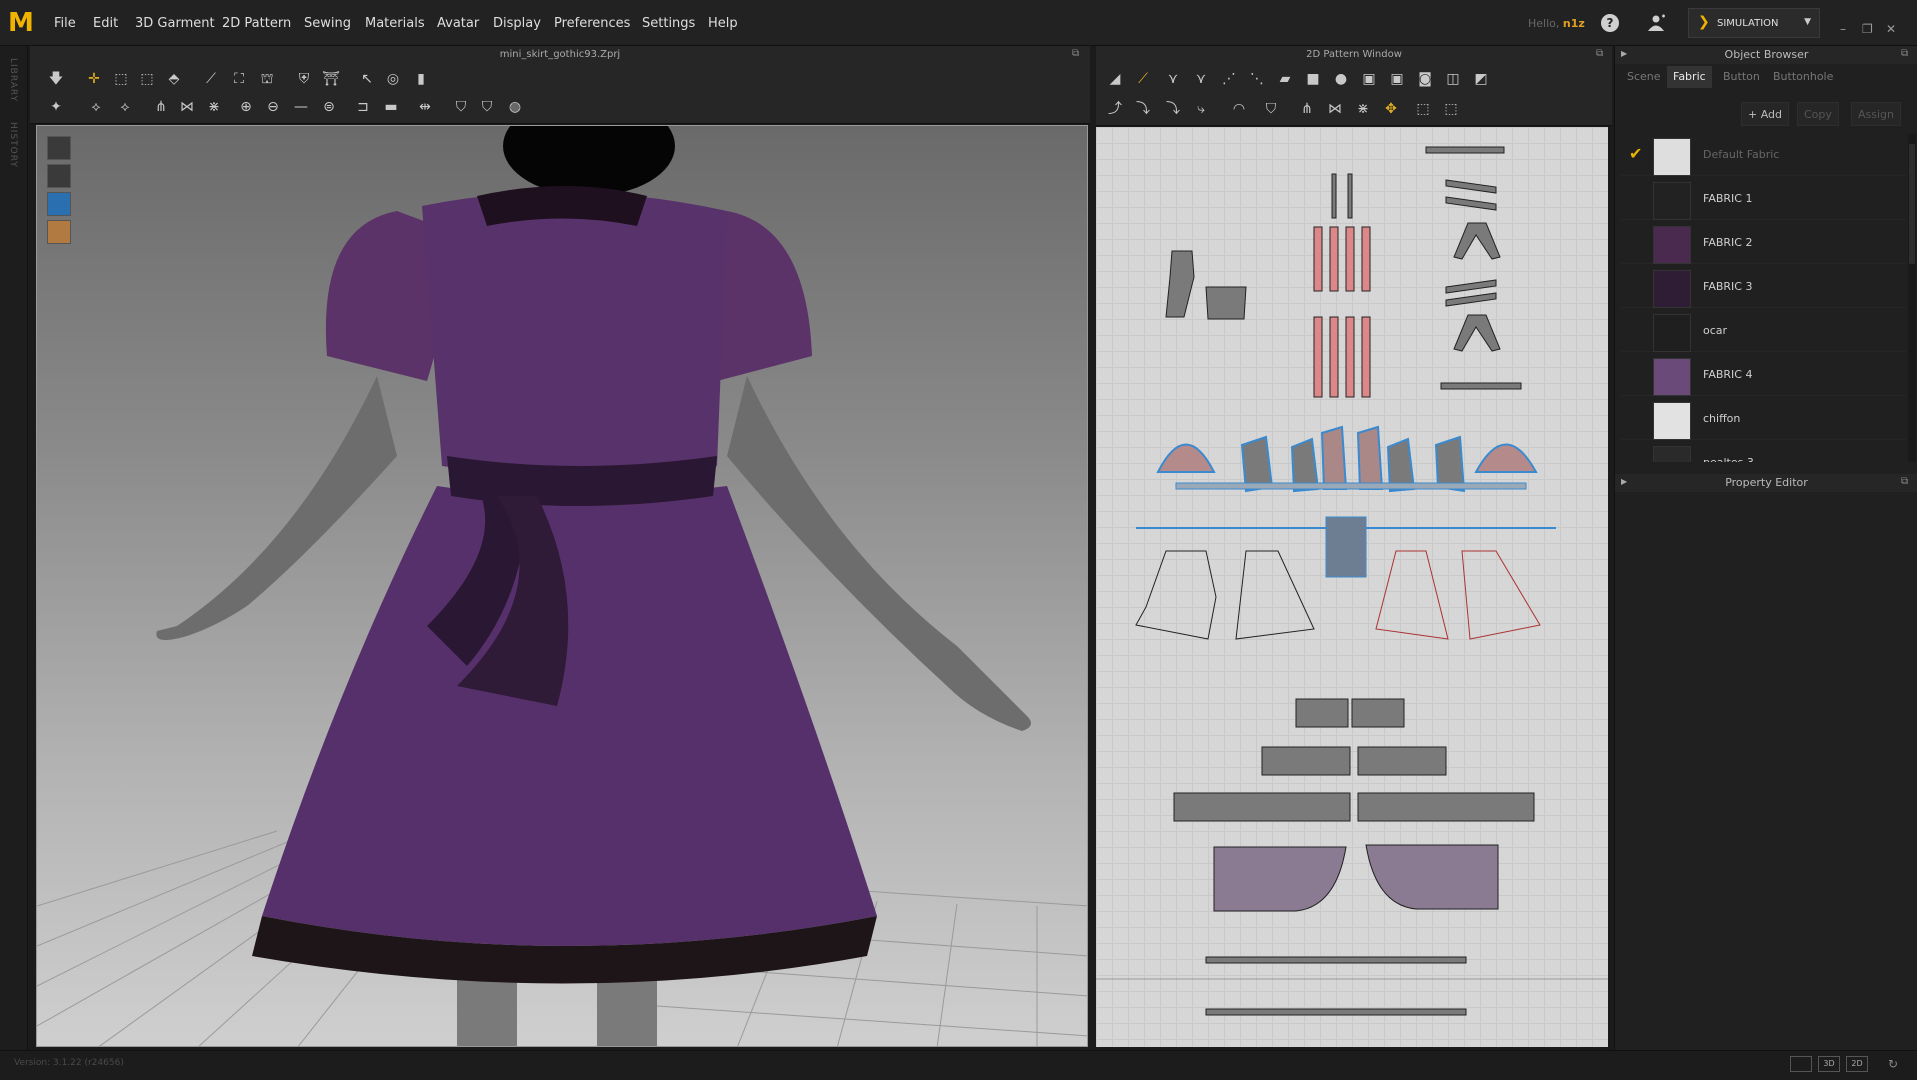  Describe the element at coordinates (1369, 79) in the screenshot. I see `2d-internal-polygon-icon: ▣` at that location.